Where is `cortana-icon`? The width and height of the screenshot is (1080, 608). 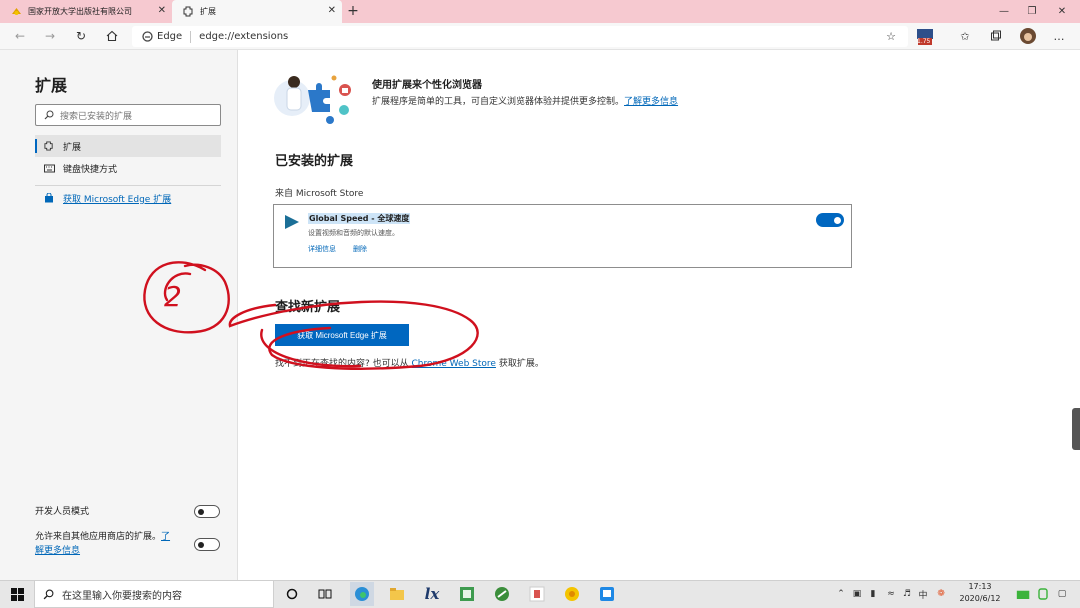 cortana-icon is located at coordinates (292, 594).